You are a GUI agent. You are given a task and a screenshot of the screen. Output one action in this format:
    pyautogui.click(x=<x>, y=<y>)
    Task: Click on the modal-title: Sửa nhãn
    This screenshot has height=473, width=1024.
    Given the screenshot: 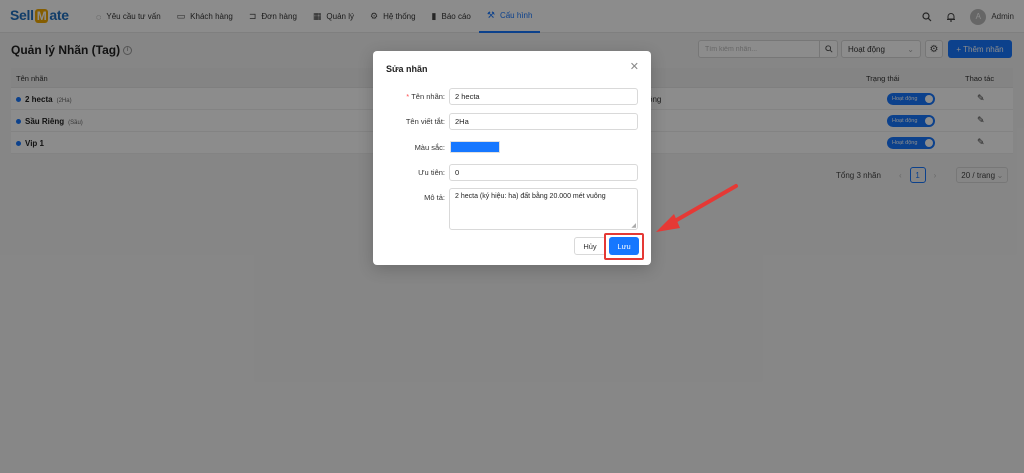 What is the action you would take?
    pyautogui.click(x=407, y=69)
    